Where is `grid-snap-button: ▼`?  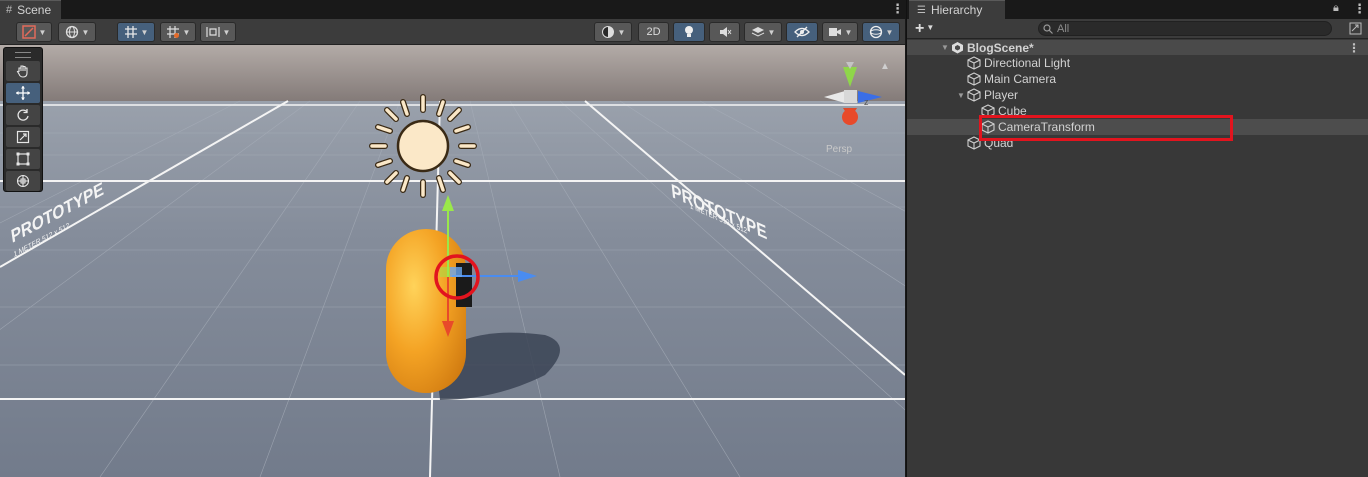
grid-snap-button: ▼ is located at coordinates (136, 32).